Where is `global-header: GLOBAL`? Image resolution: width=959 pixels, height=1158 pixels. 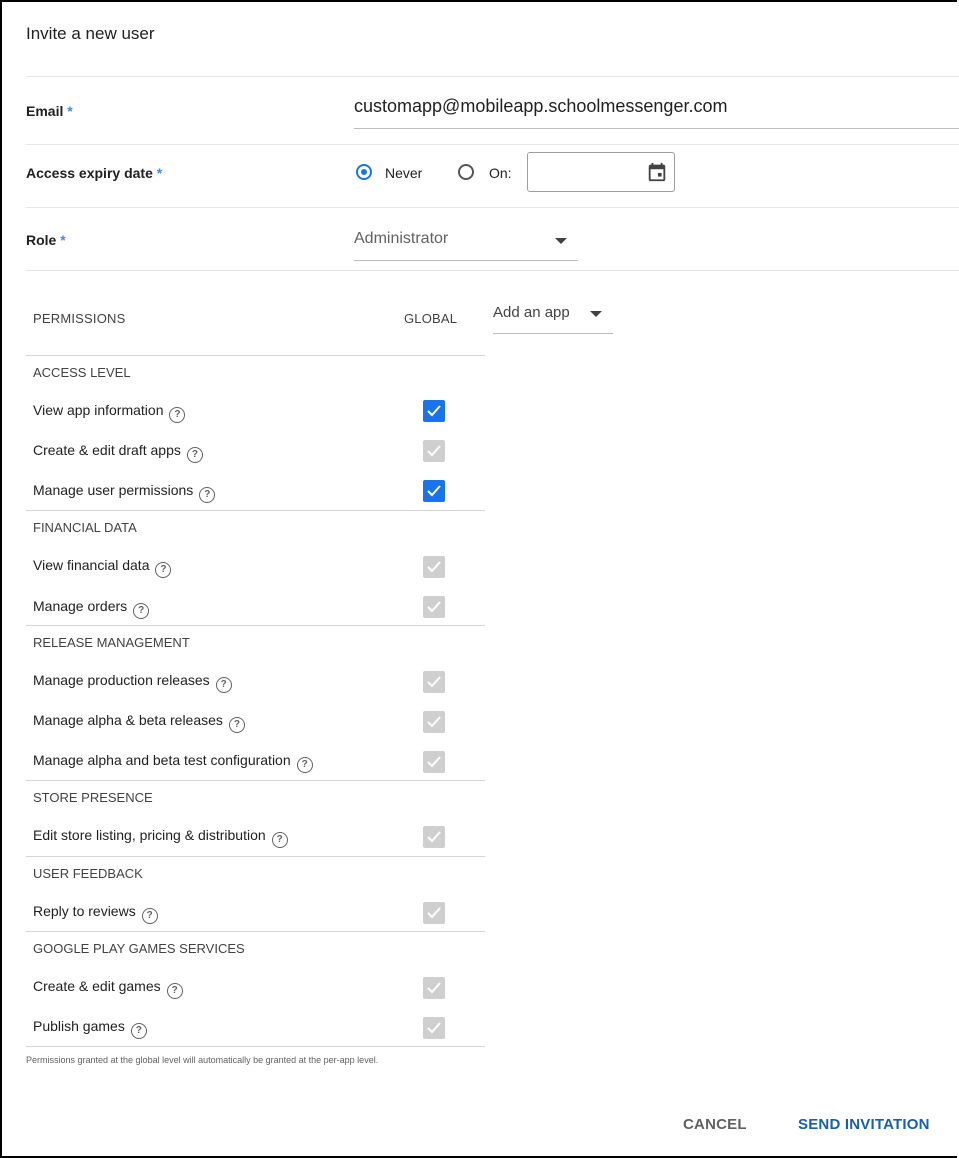 global-header: GLOBAL is located at coordinates (431, 318).